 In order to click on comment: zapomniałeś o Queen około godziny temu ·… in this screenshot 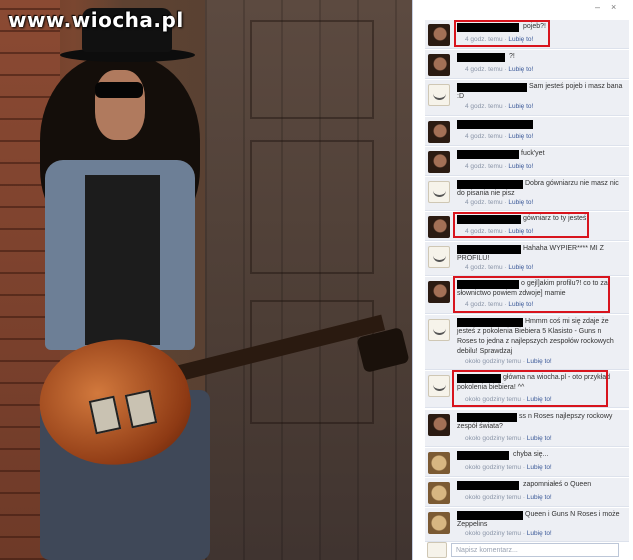, I will do `click(527, 492)`.